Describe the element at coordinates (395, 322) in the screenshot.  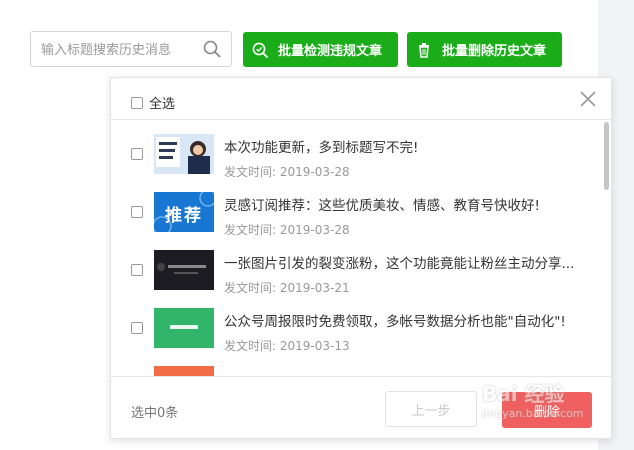
I see `article-title: 公众号周报限时免费领取，多帐号数据分析也能"自动化"!` at that location.